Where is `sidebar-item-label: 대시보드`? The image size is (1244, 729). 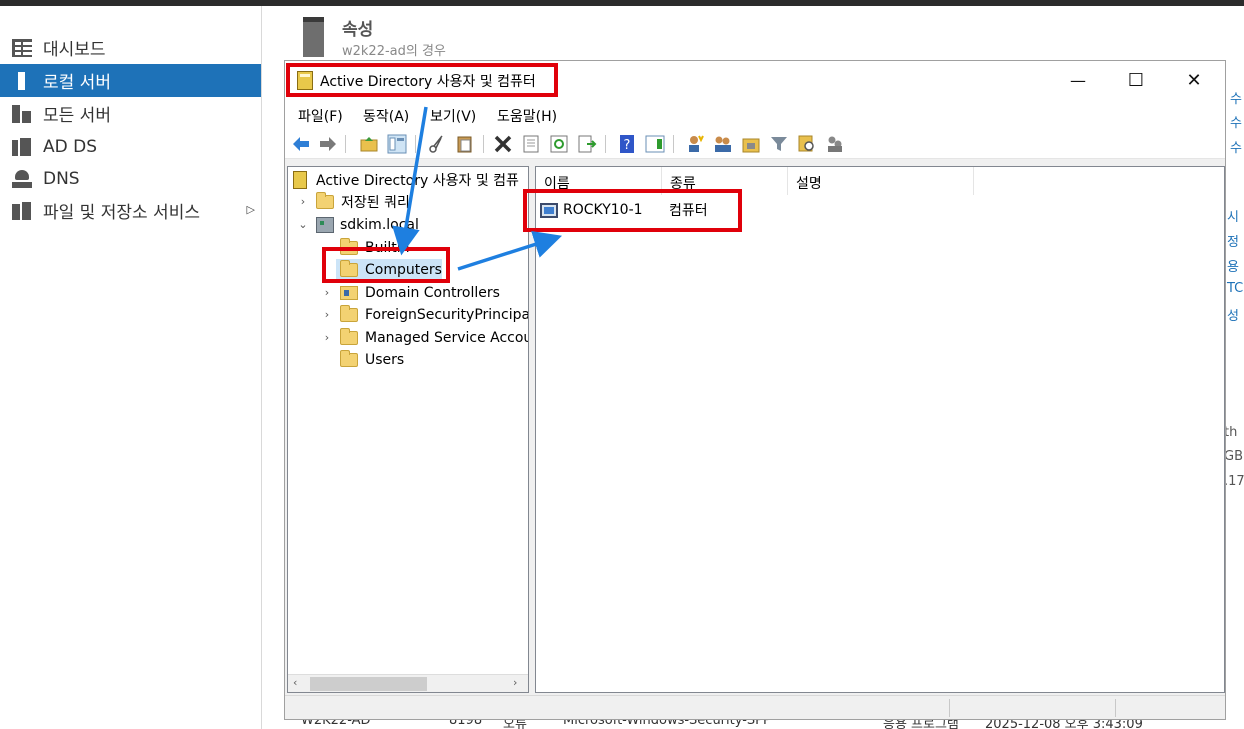
sidebar-item-label: 대시보드 is located at coordinates (74, 50).